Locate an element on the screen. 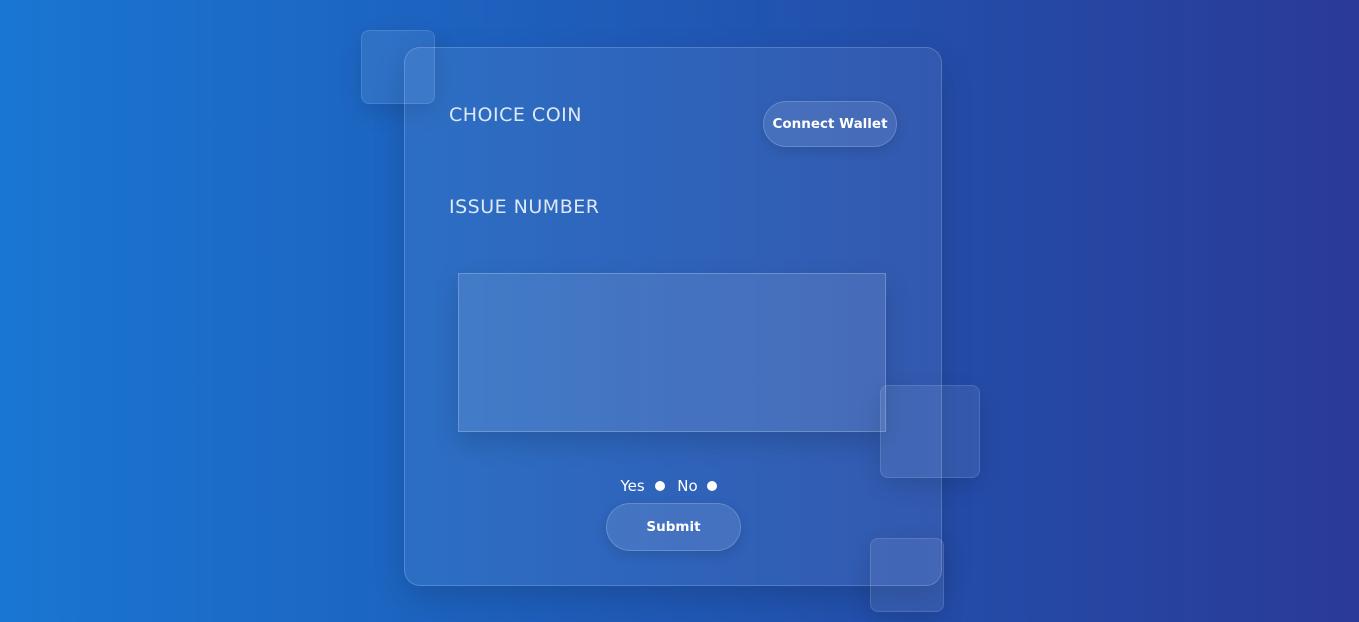 The height and width of the screenshot is (622, 1359). issue-number-title: ISSUE NUMBER is located at coordinates (524, 207).